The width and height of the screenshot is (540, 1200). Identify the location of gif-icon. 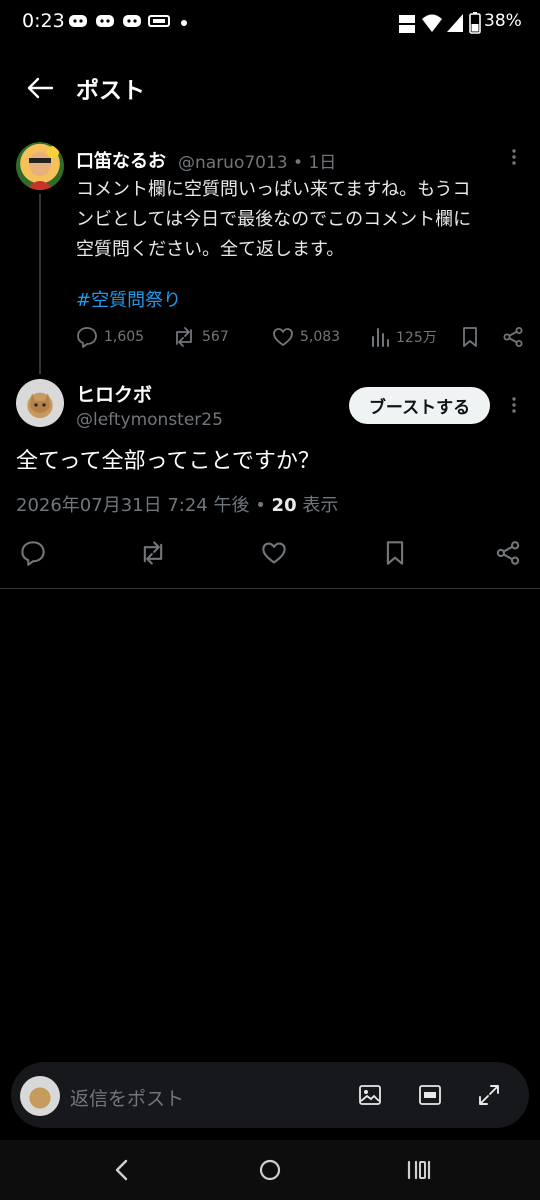
(430, 1095).